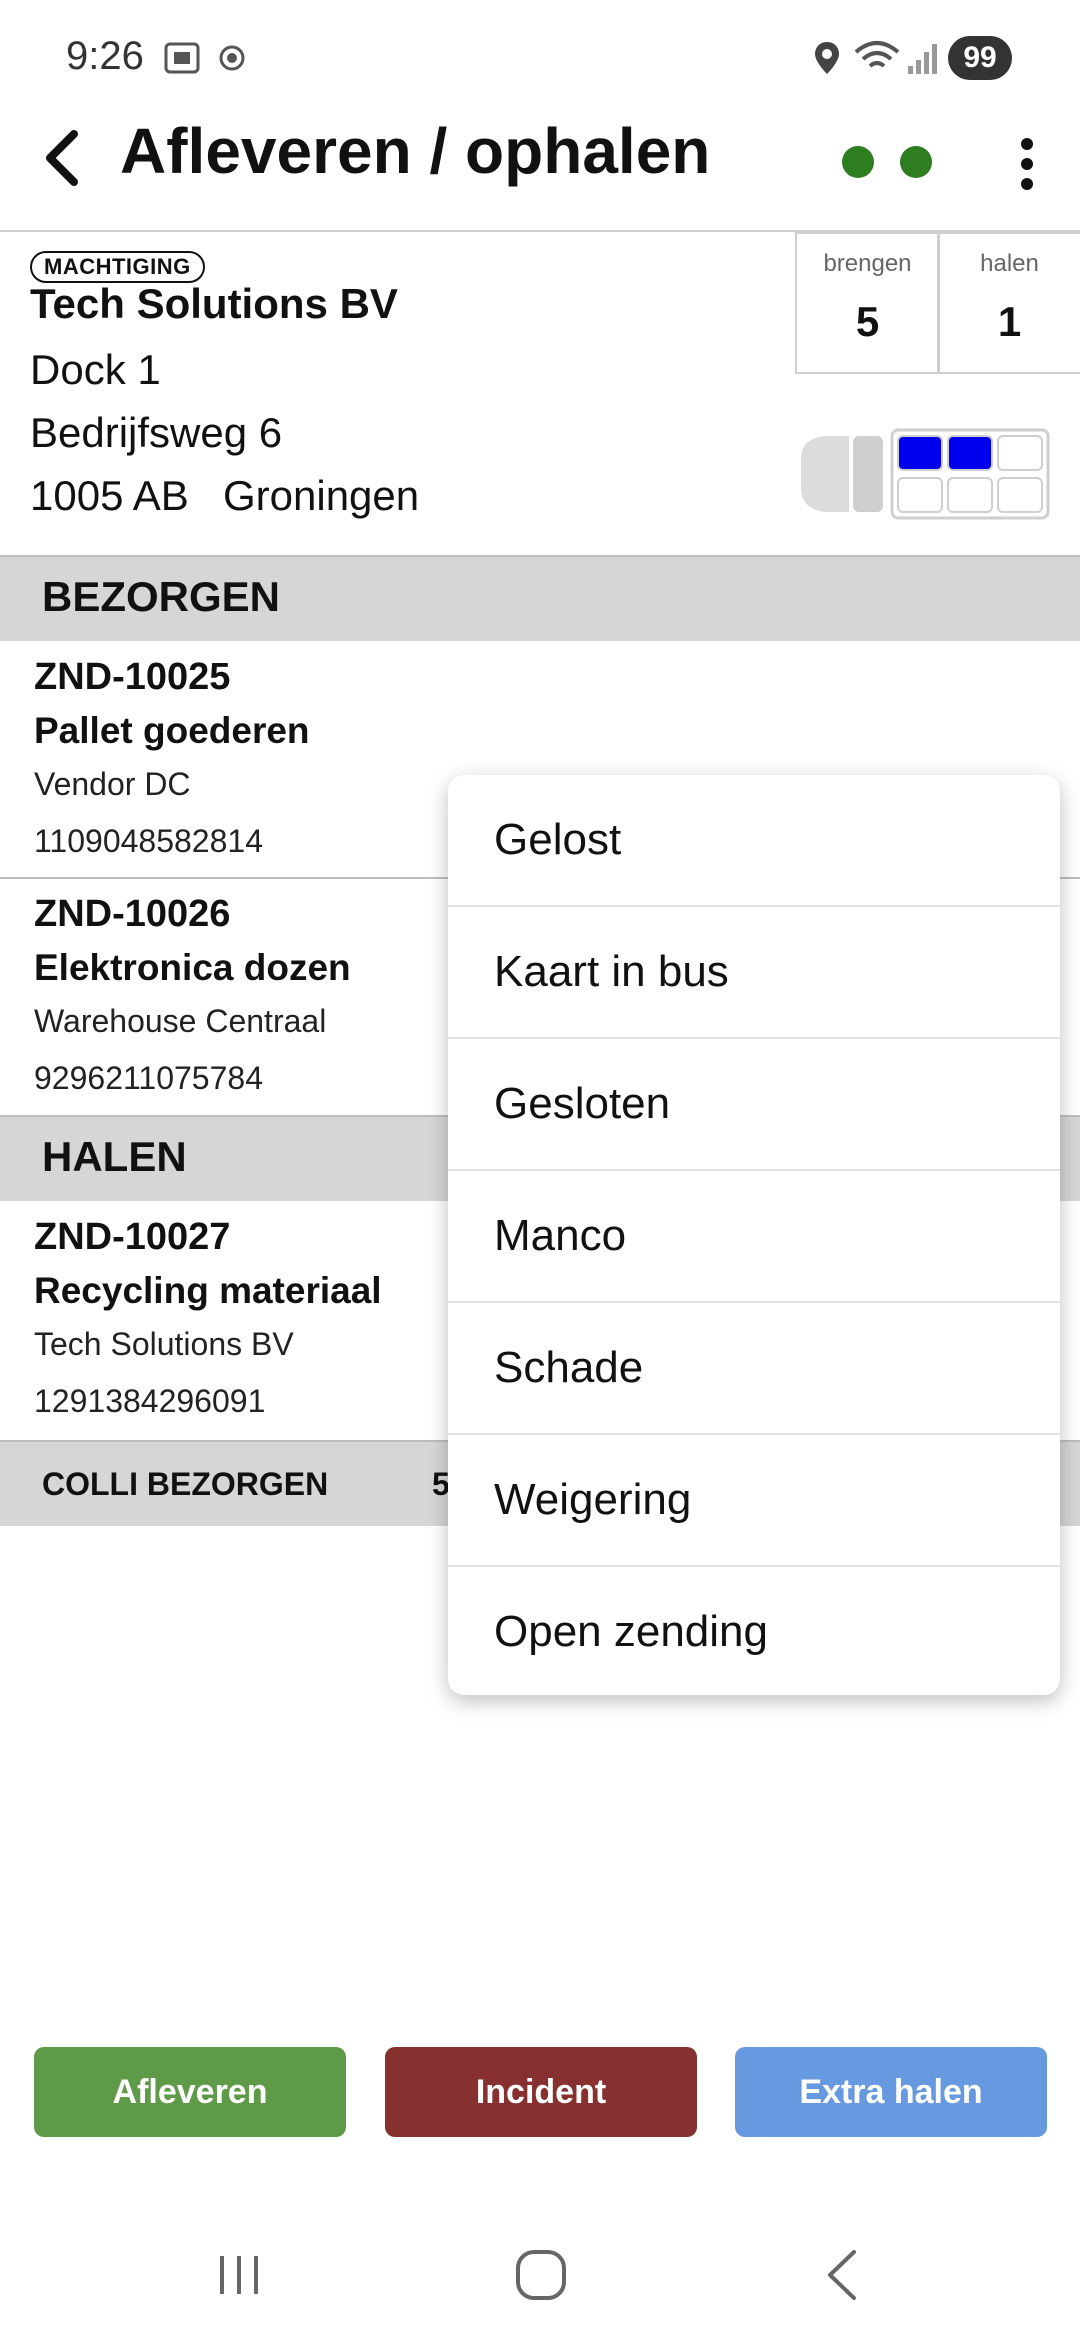  I want to click on shipment-id: ZND-10027, so click(132, 1237).